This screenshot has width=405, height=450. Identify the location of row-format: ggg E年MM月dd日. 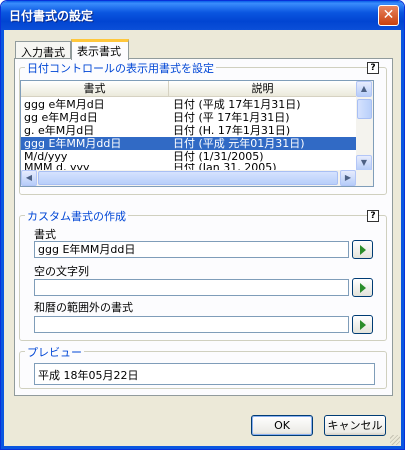
(73, 143).